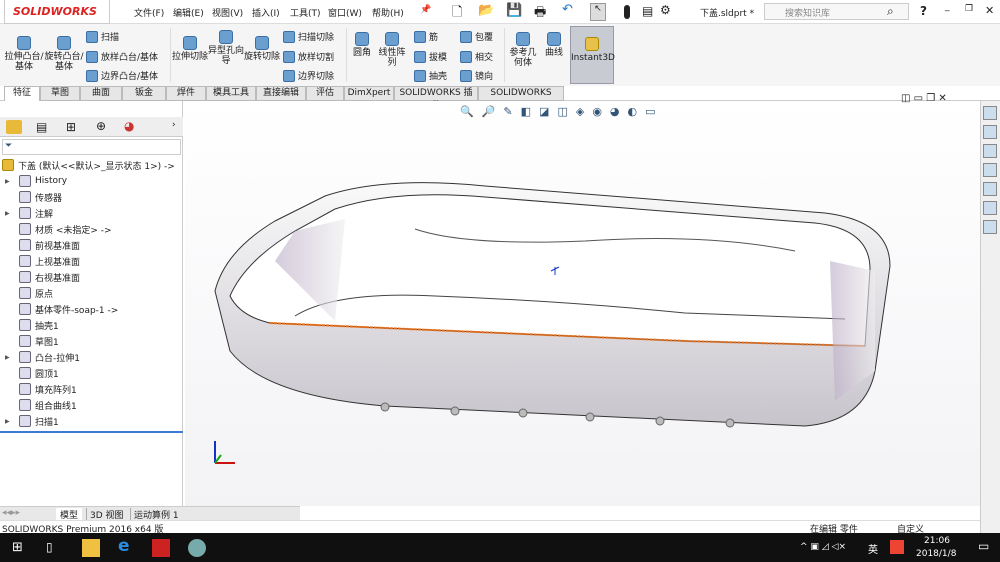  I want to click on home-icon, so click(990, 113).